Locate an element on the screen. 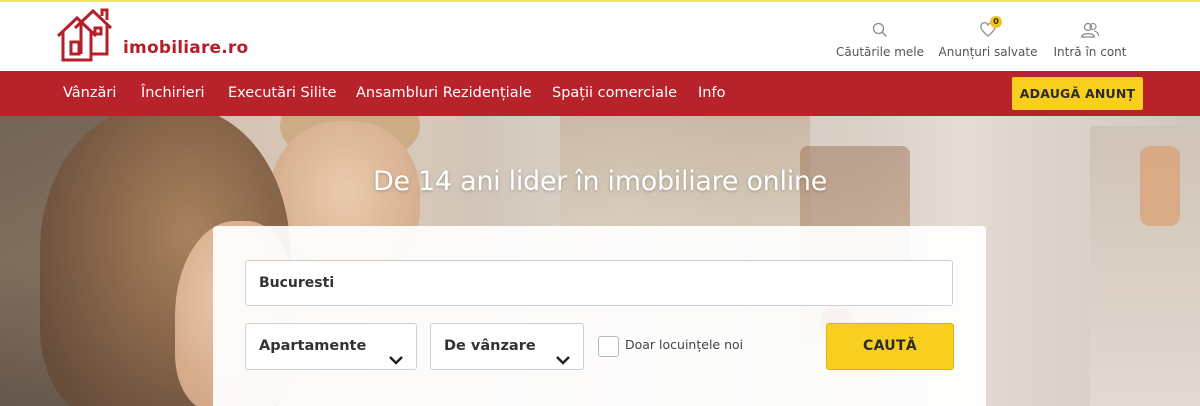  saved-count-badge: 0 is located at coordinates (996, 22).